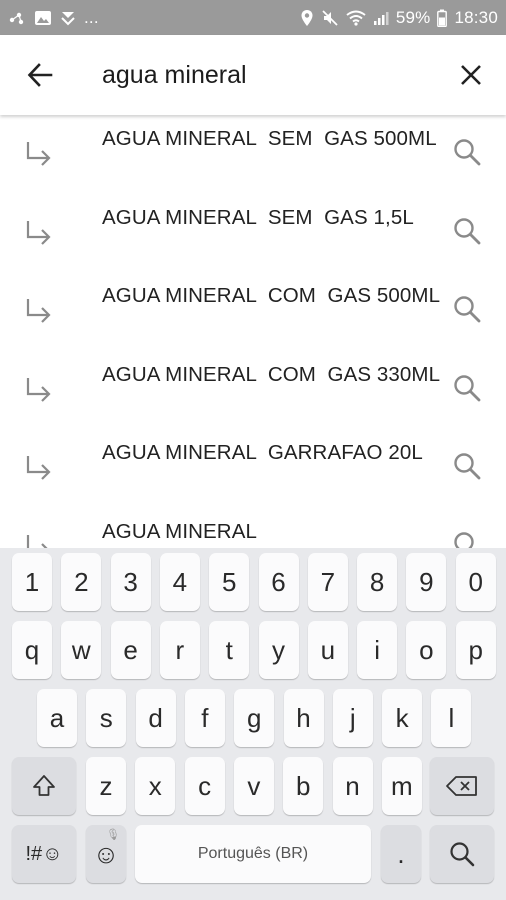  What do you see at coordinates (179, 582) in the screenshot?
I see `key-4: 4` at bounding box center [179, 582].